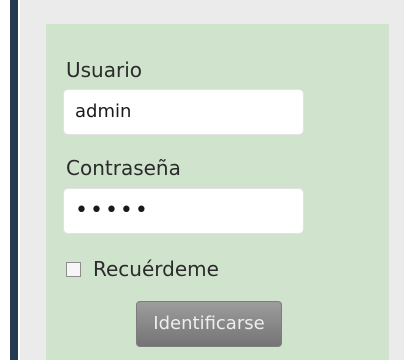 The height and width of the screenshot is (360, 404). I want to click on password-input: •••••, so click(183, 211).